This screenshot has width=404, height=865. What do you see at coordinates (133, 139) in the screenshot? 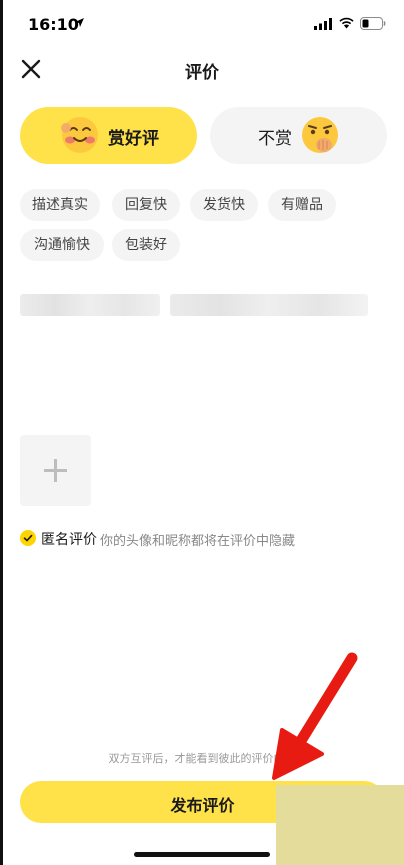
I see `rating-good-label: 赏好评` at bounding box center [133, 139].